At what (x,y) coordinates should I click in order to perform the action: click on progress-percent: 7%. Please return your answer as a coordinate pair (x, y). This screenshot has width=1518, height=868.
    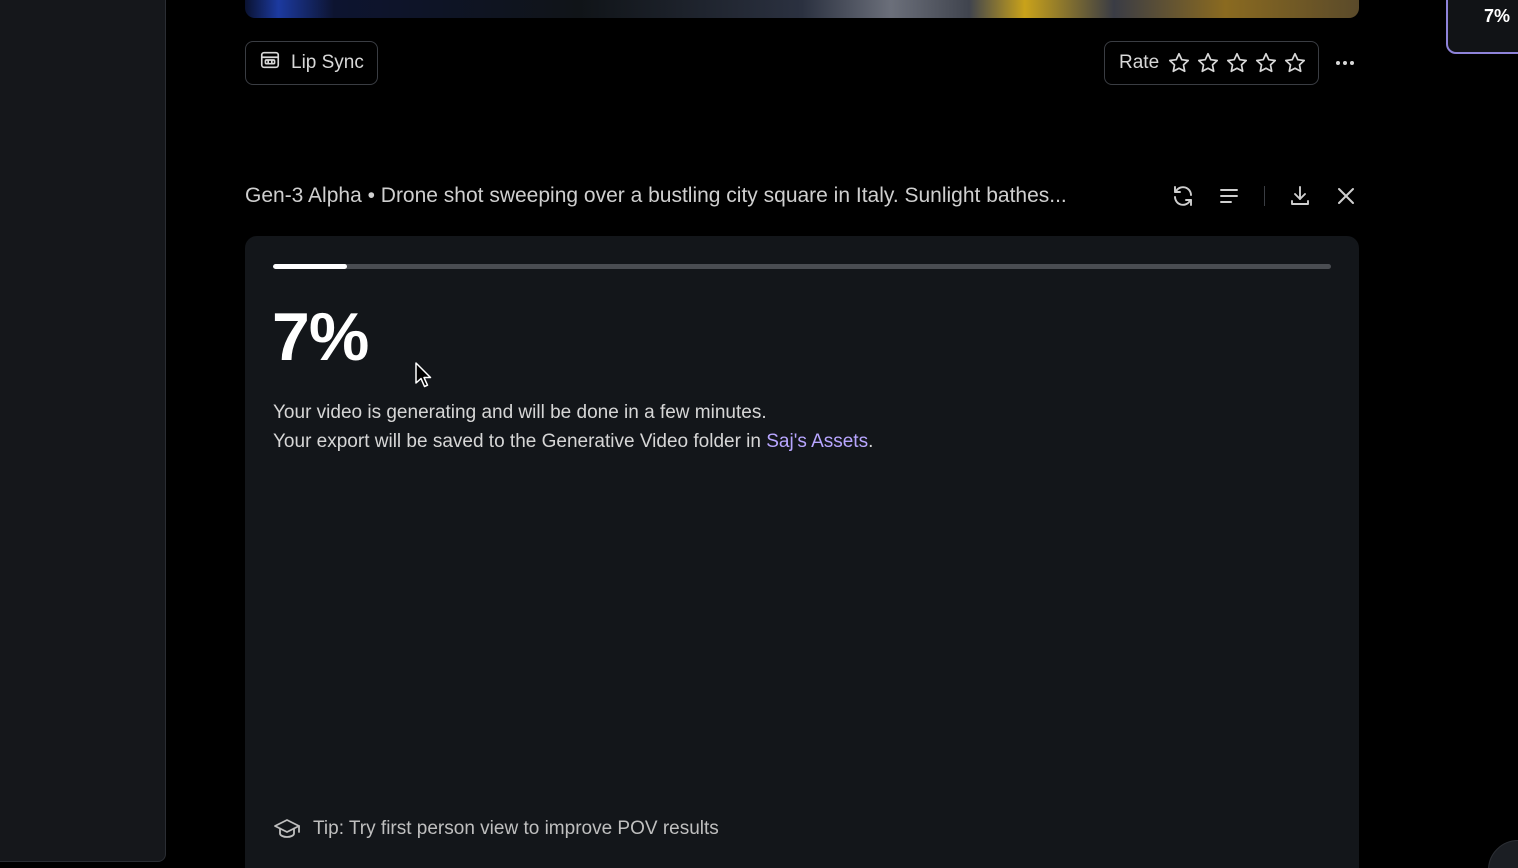
    Looking at the image, I should click on (320, 337).